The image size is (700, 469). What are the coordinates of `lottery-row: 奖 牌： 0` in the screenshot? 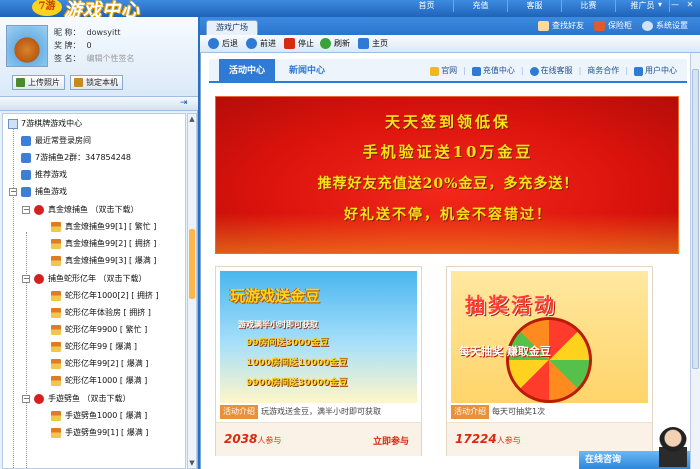 It's located at (73, 45).